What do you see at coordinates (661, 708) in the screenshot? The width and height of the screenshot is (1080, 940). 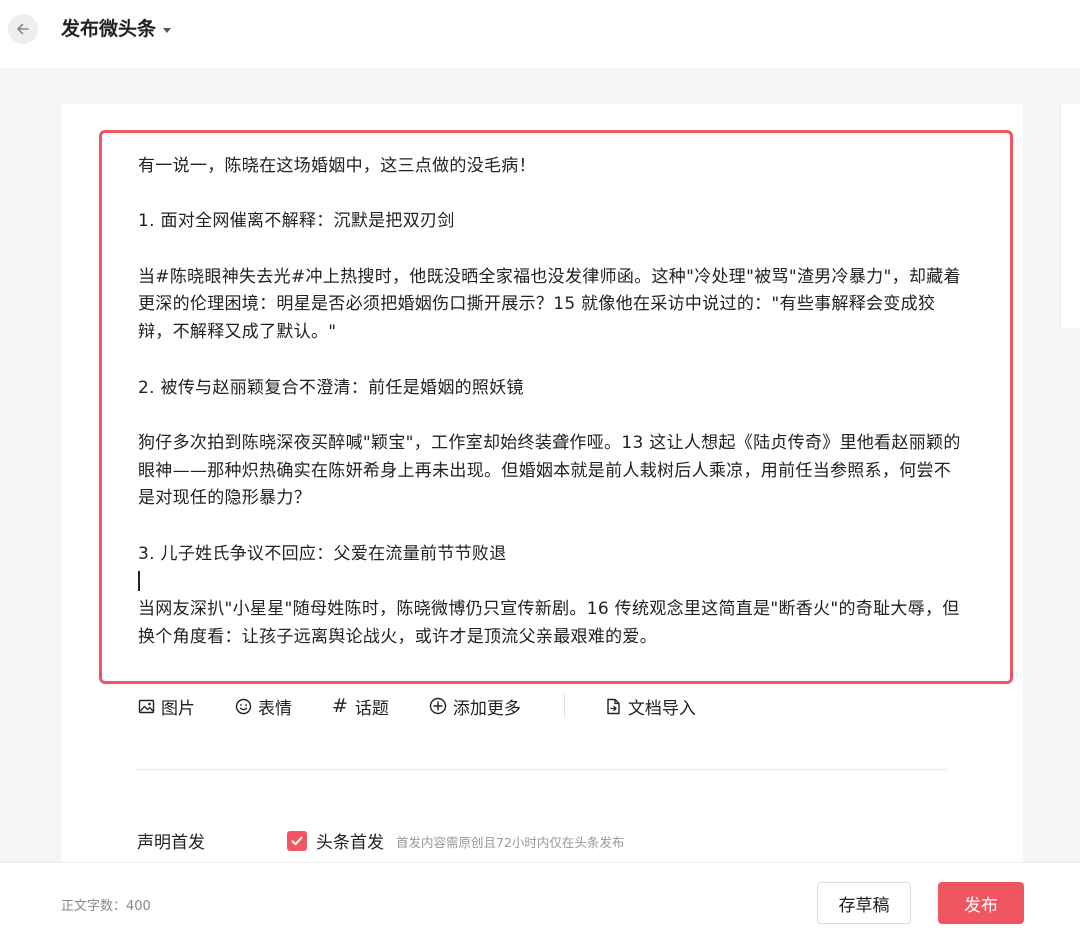 I see `import-document-label: 文档导入` at bounding box center [661, 708].